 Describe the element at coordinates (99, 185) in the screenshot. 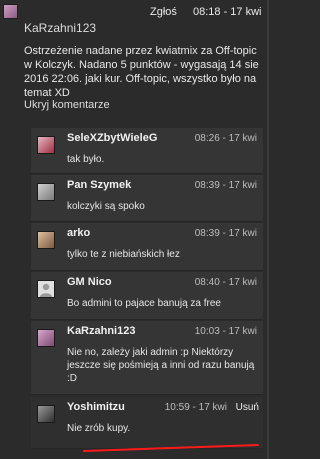

I see `comment-author: Pan Szymek` at that location.